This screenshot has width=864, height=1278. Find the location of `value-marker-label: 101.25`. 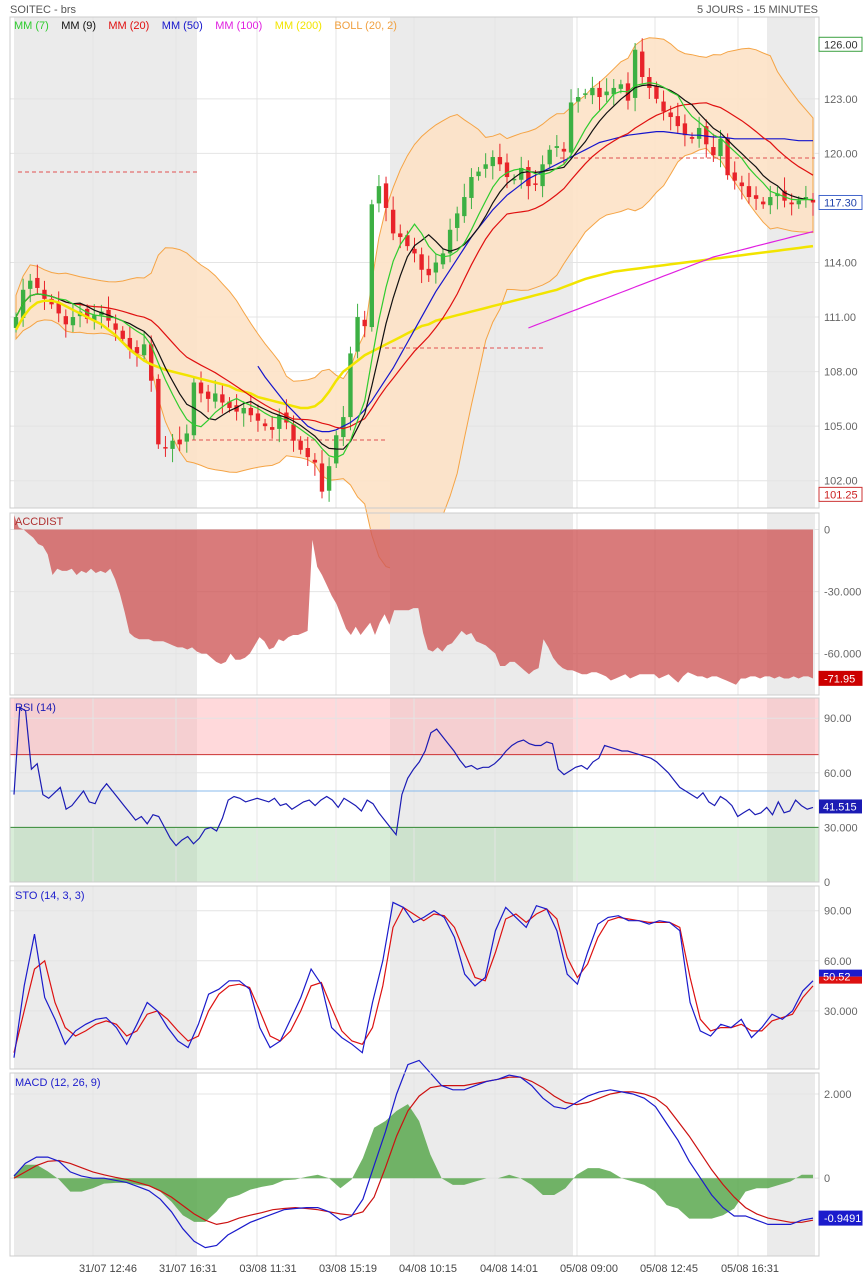

value-marker-label: 101.25 is located at coordinates (841, 495).